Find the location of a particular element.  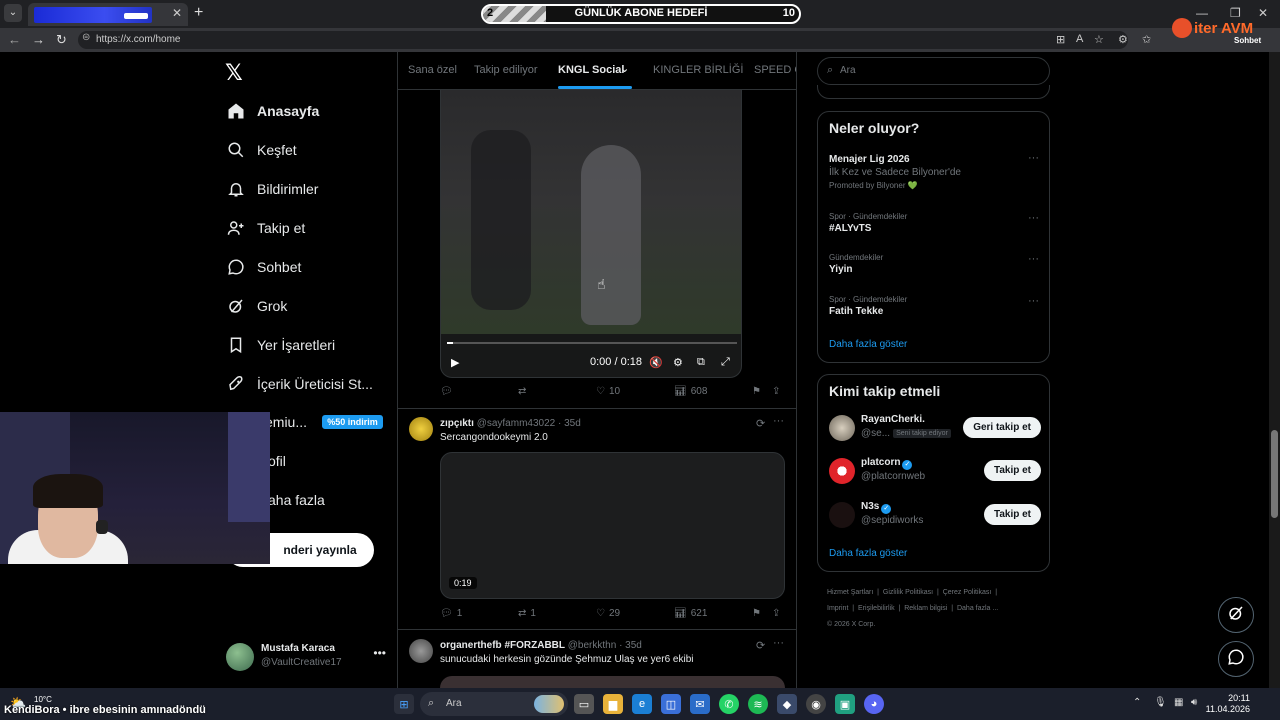

microphone-icon: 🎙︎ is located at coordinates (1160, 702).